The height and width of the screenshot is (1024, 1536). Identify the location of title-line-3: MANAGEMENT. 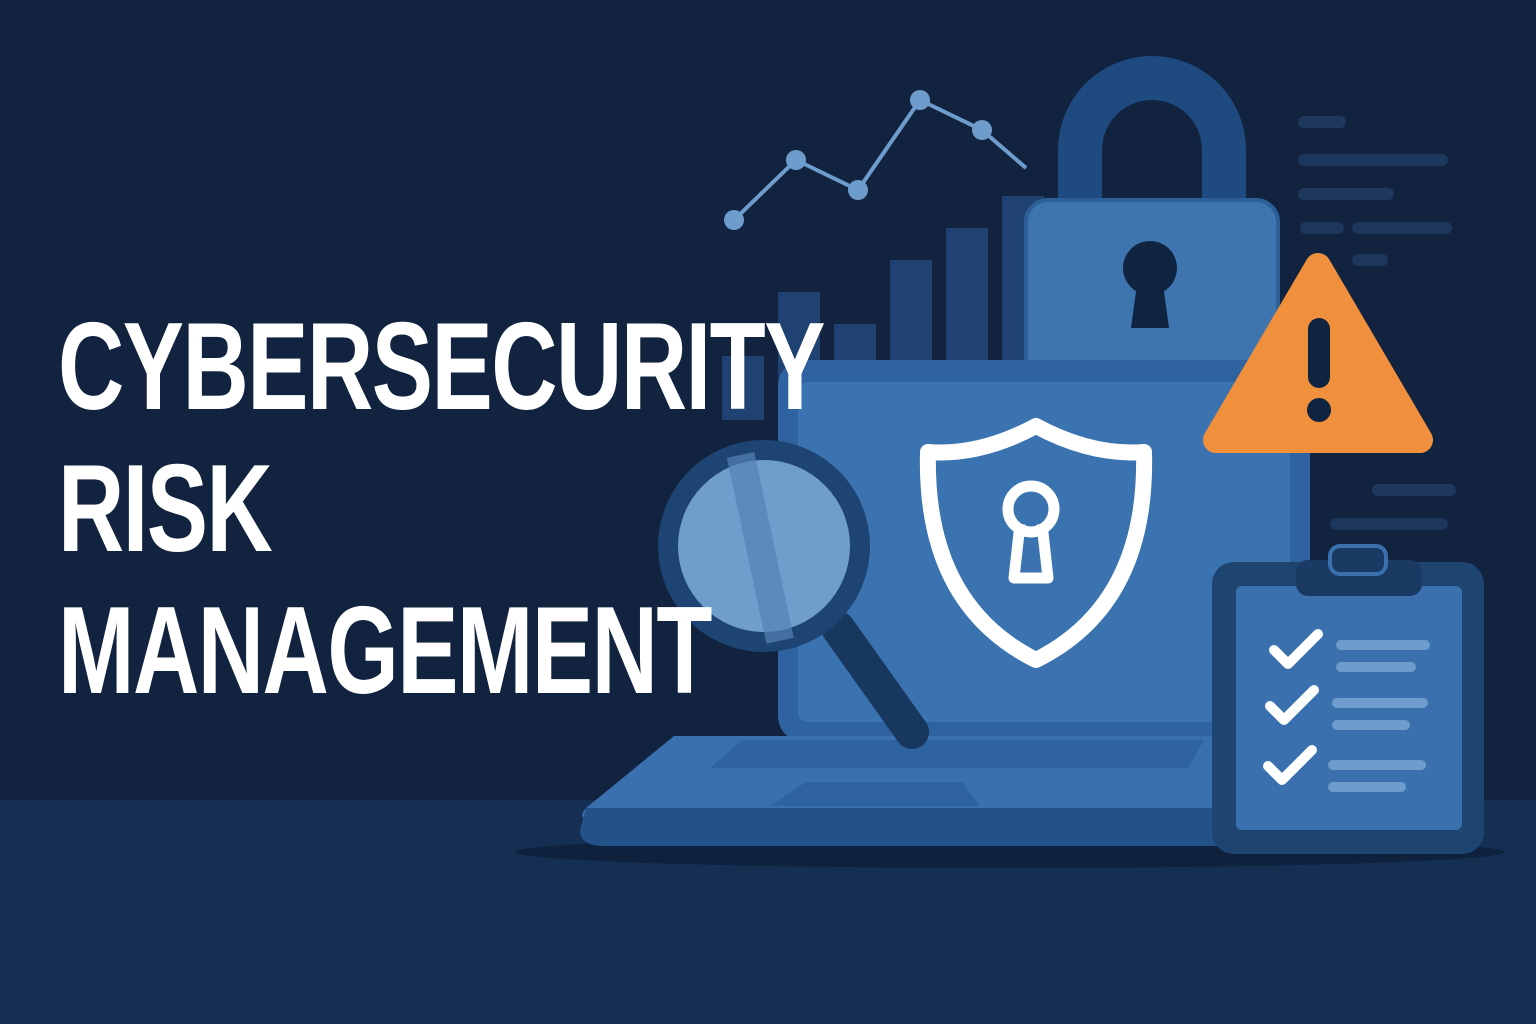
(385, 651).